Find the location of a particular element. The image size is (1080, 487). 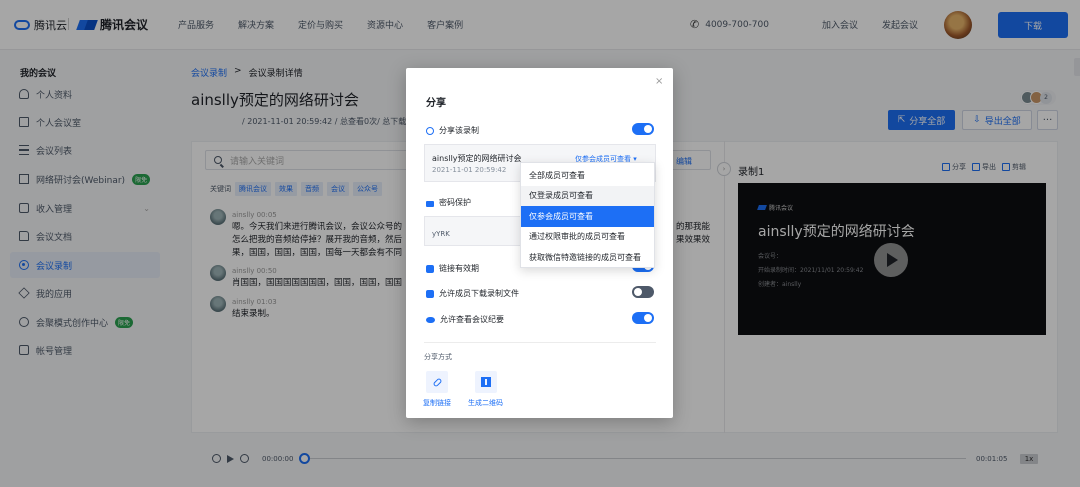

eye-icon is located at coordinates (430, 319).